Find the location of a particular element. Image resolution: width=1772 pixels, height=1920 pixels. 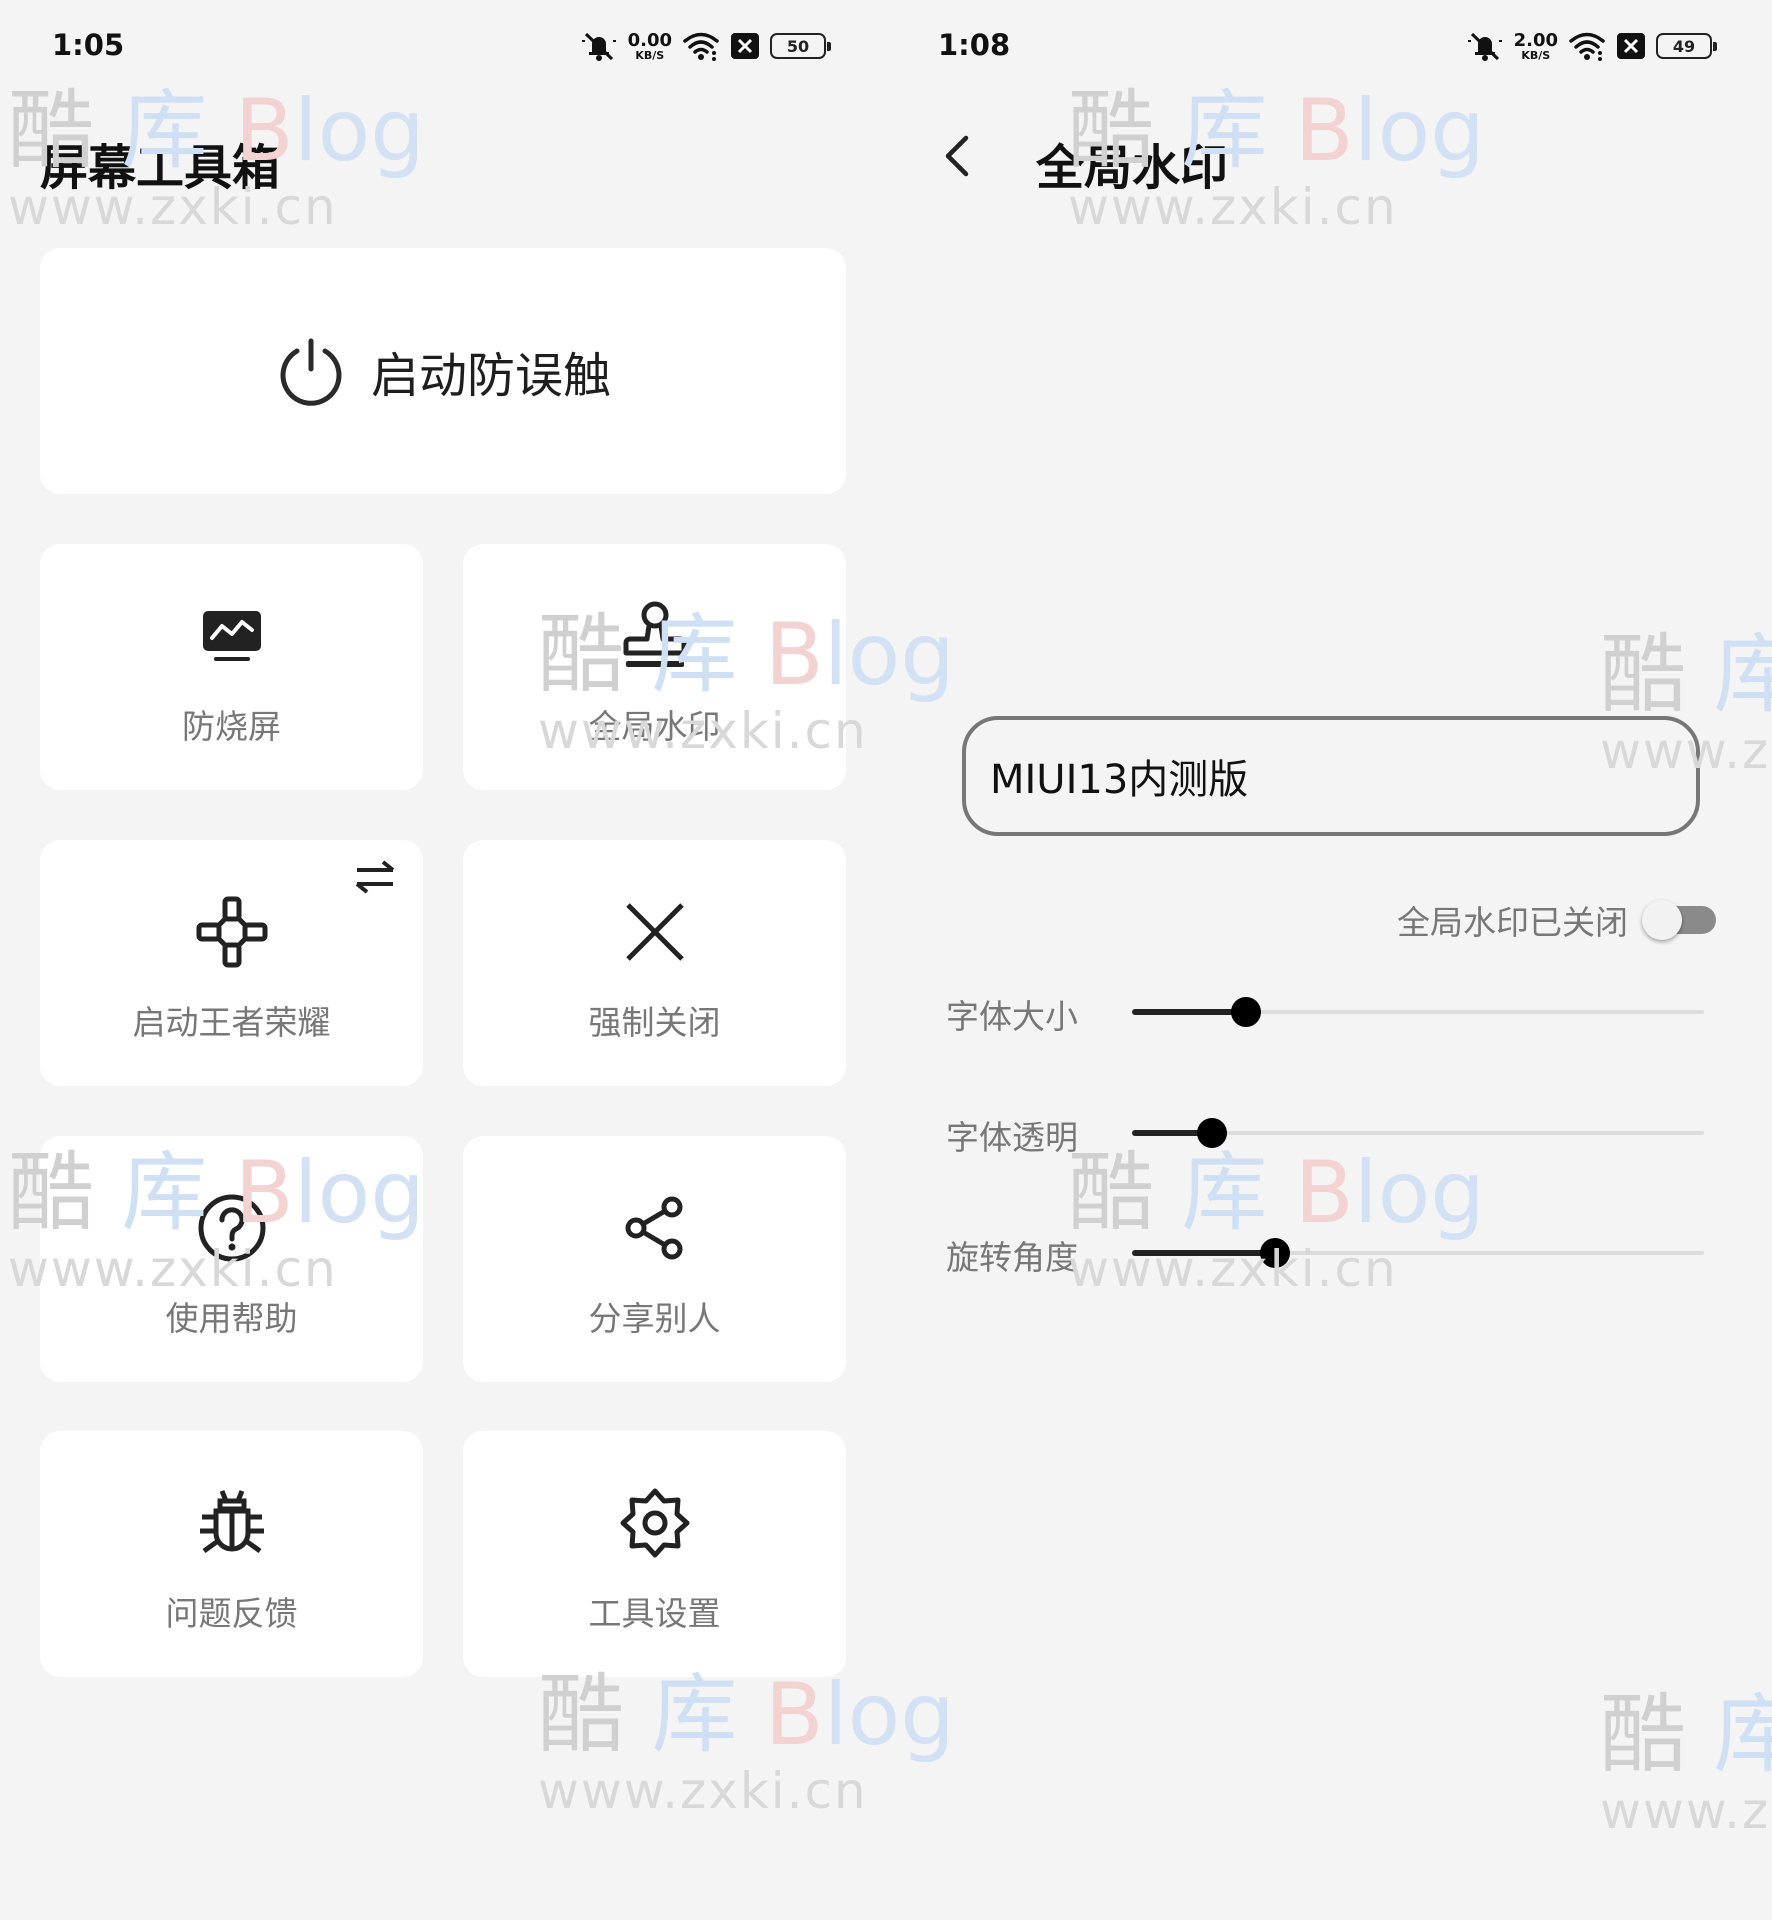

tile-settings: 工具设置 is located at coordinates (654, 1554).